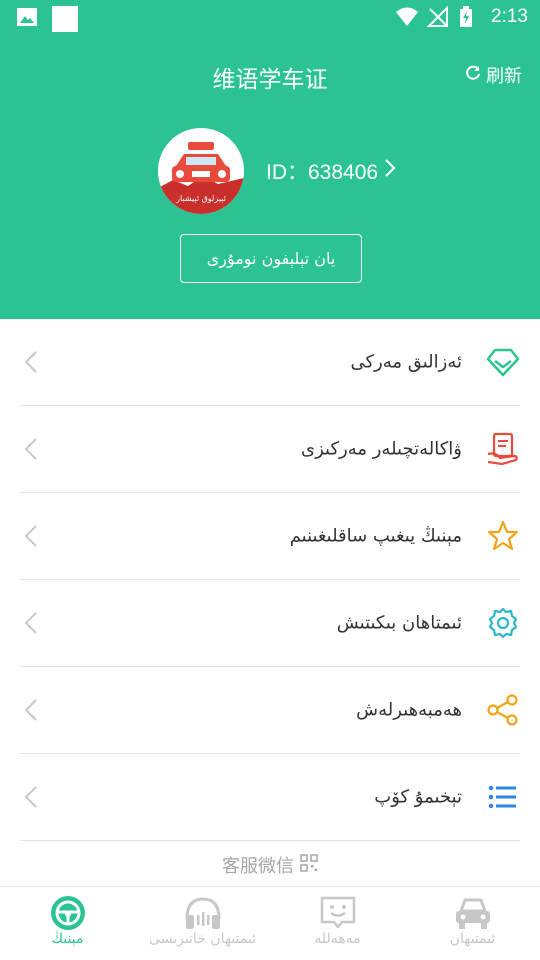  I want to click on list-icon, so click(503, 797).